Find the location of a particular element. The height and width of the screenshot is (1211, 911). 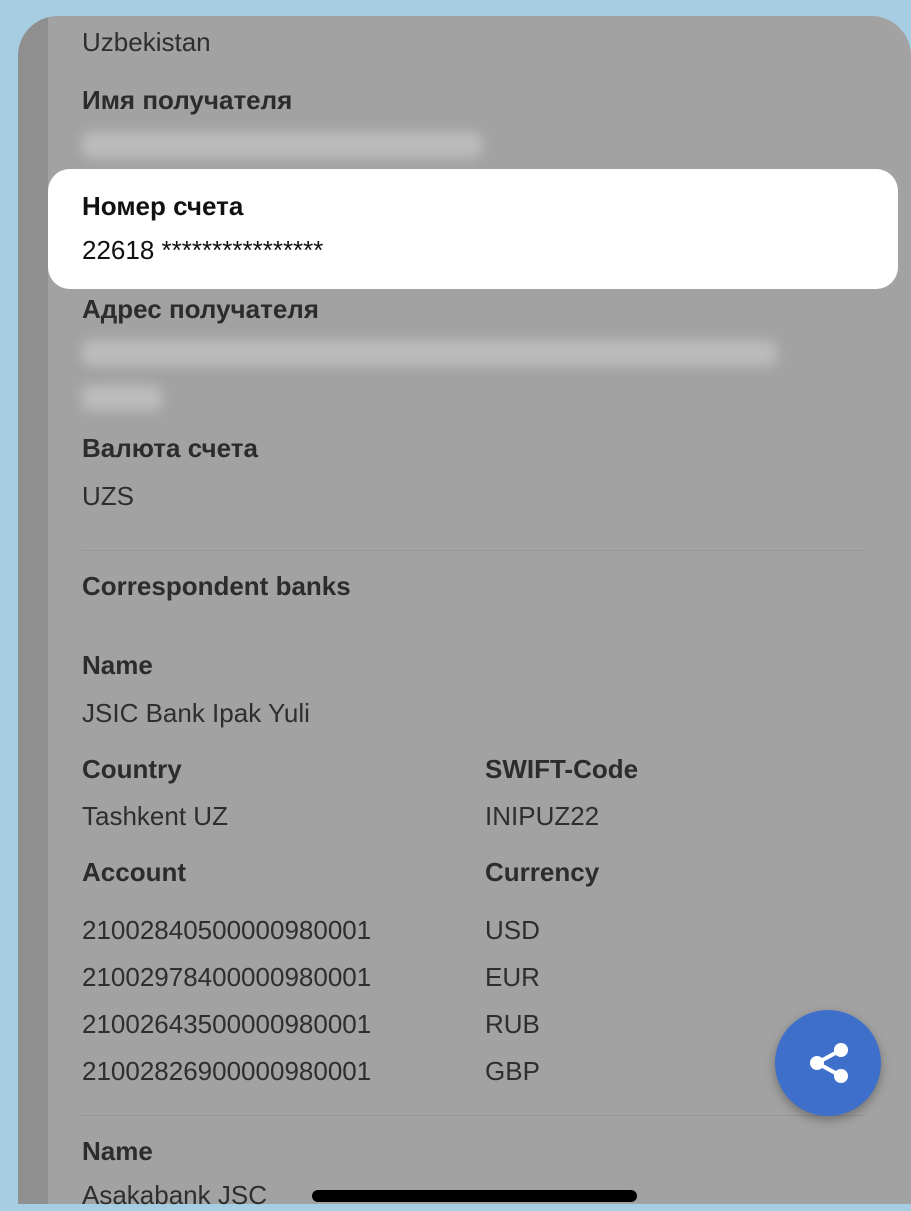

bank1-account-row: 21002826900000980001 is located at coordinates (227, 1071).